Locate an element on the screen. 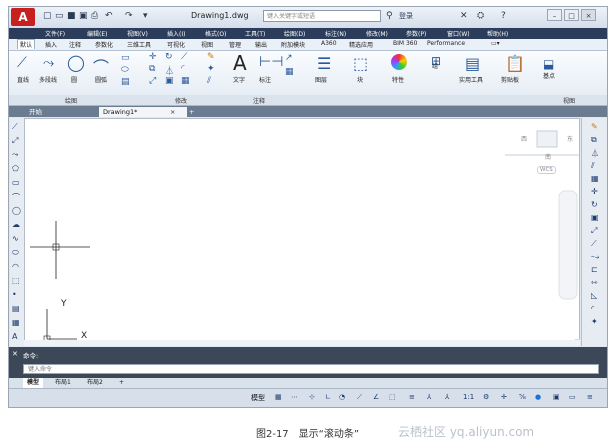  clean-screen-icon: ▭ is located at coordinates (572, 397).